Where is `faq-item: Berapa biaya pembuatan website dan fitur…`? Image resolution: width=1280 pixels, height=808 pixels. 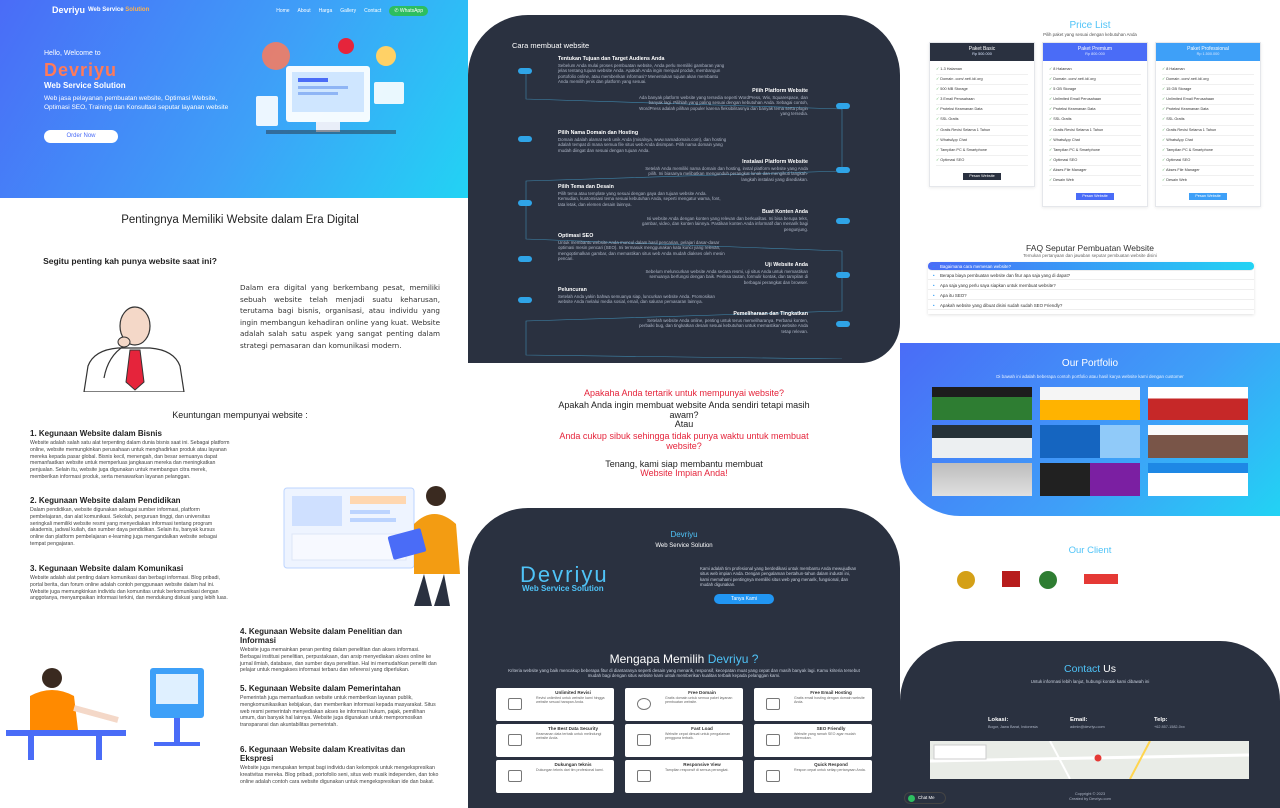 faq-item: Berapa biaya pembuatan website dan fitur… is located at coordinates (1091, 275).